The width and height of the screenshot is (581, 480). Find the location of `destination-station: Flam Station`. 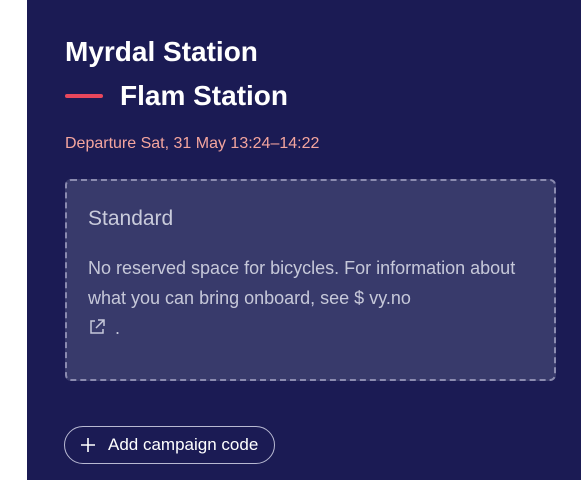

destination-station: Flam Station is located at coordinates (204, 95).